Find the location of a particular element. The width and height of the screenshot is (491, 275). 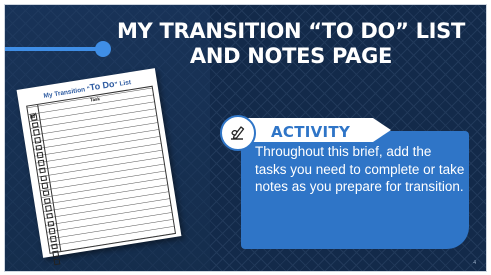

page-number: 4 is located at coordinates (474, 263).